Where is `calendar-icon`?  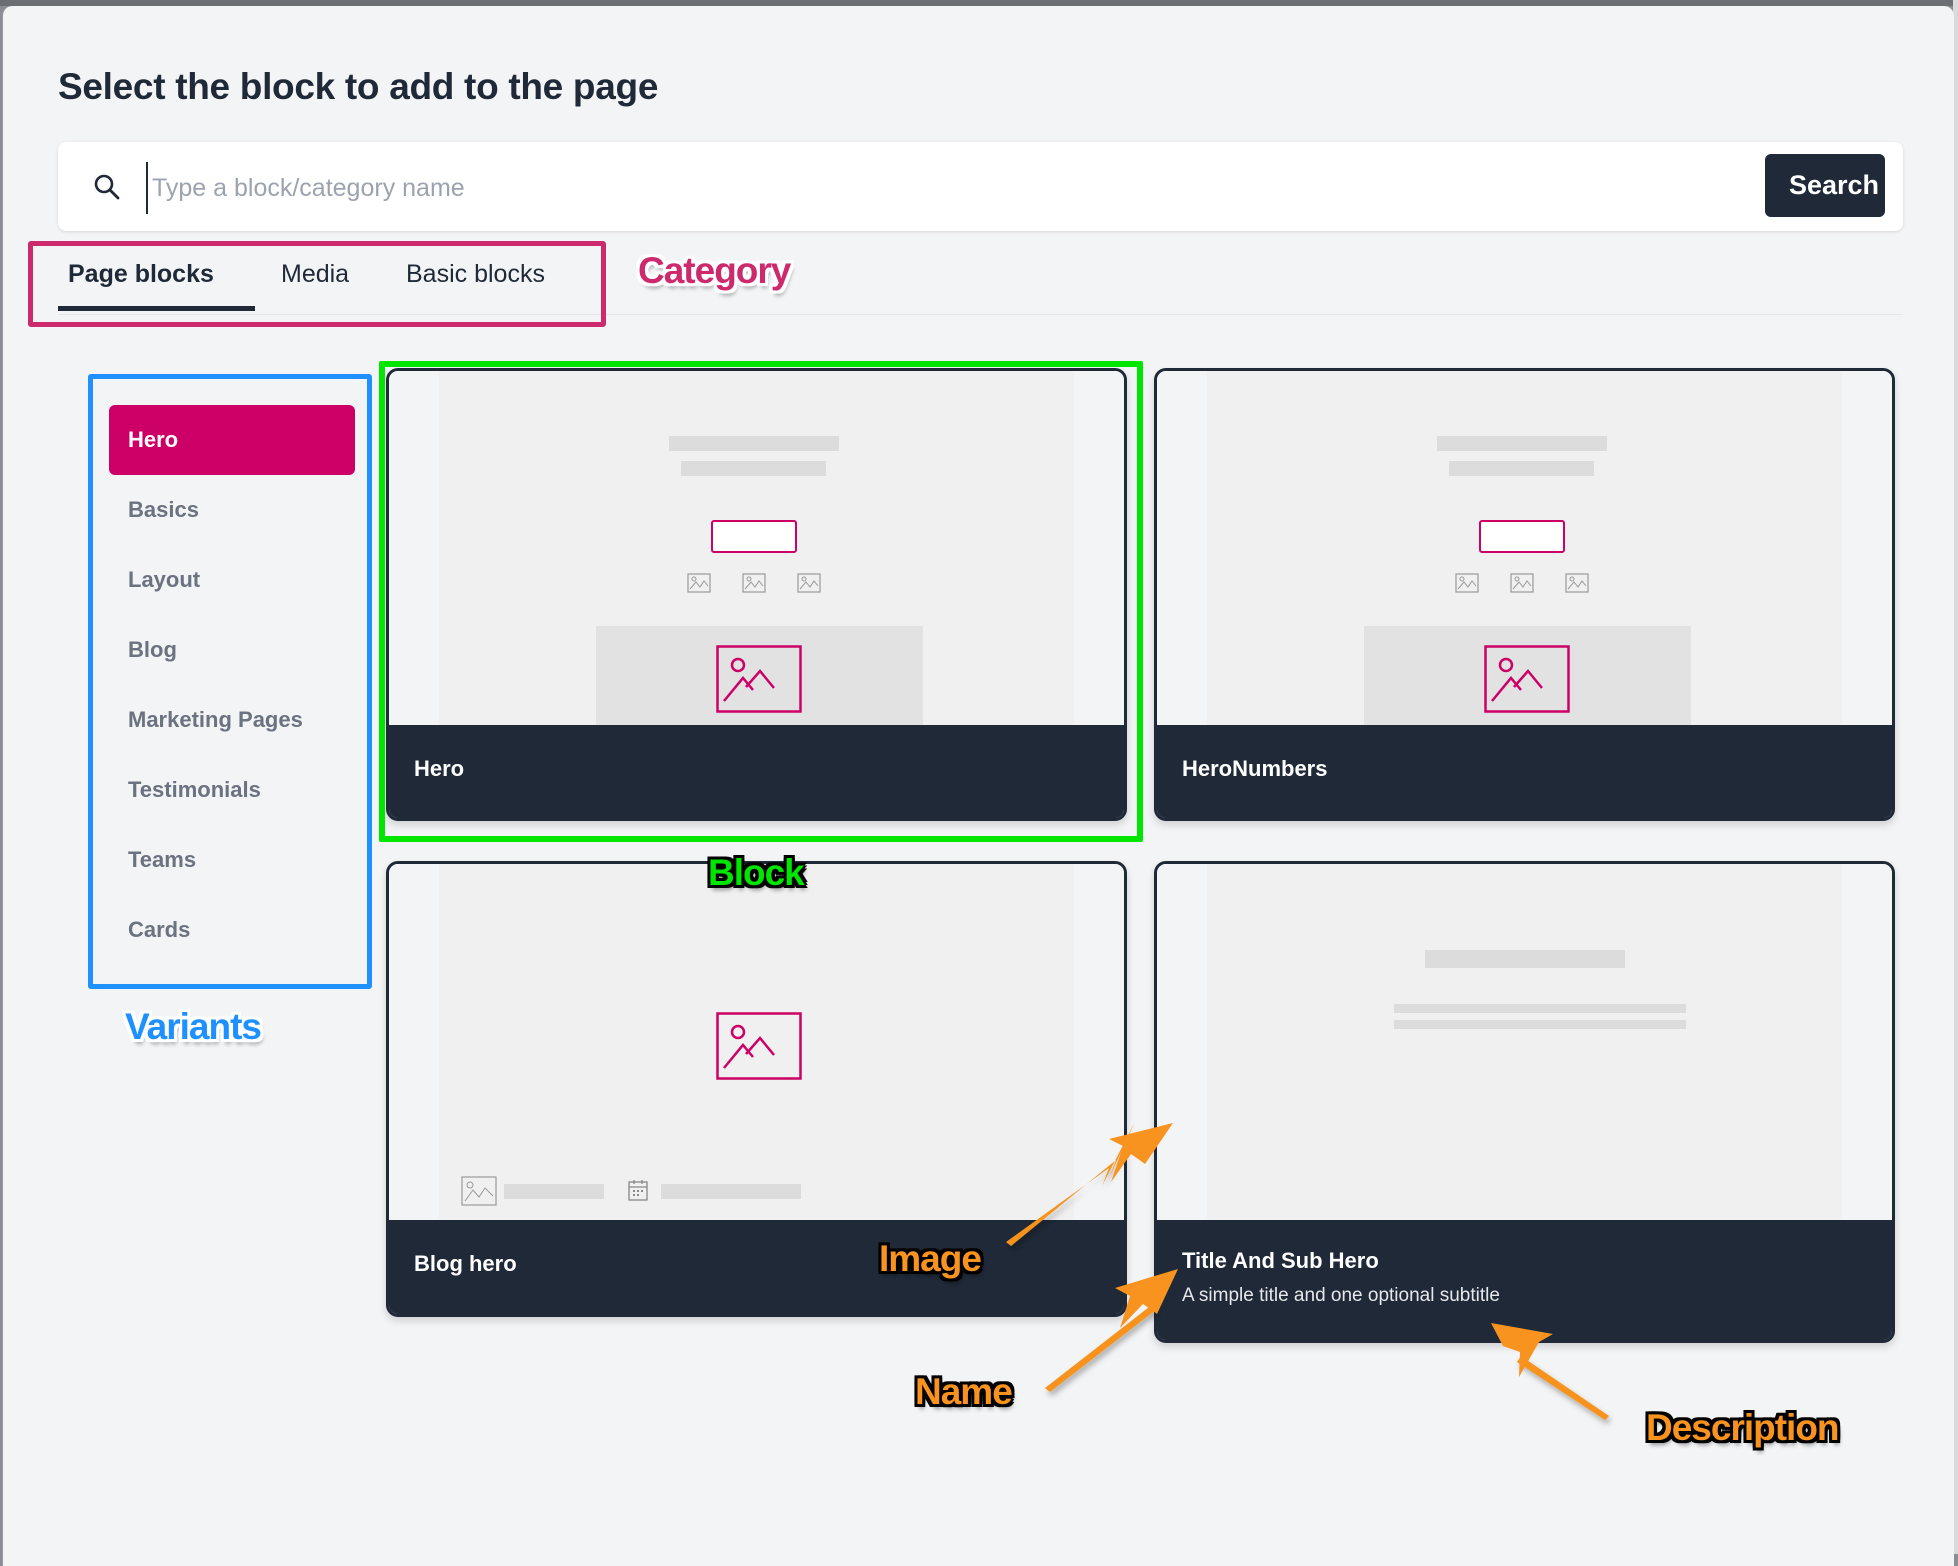 calendar-icon is located at coordinates (638, 1190).